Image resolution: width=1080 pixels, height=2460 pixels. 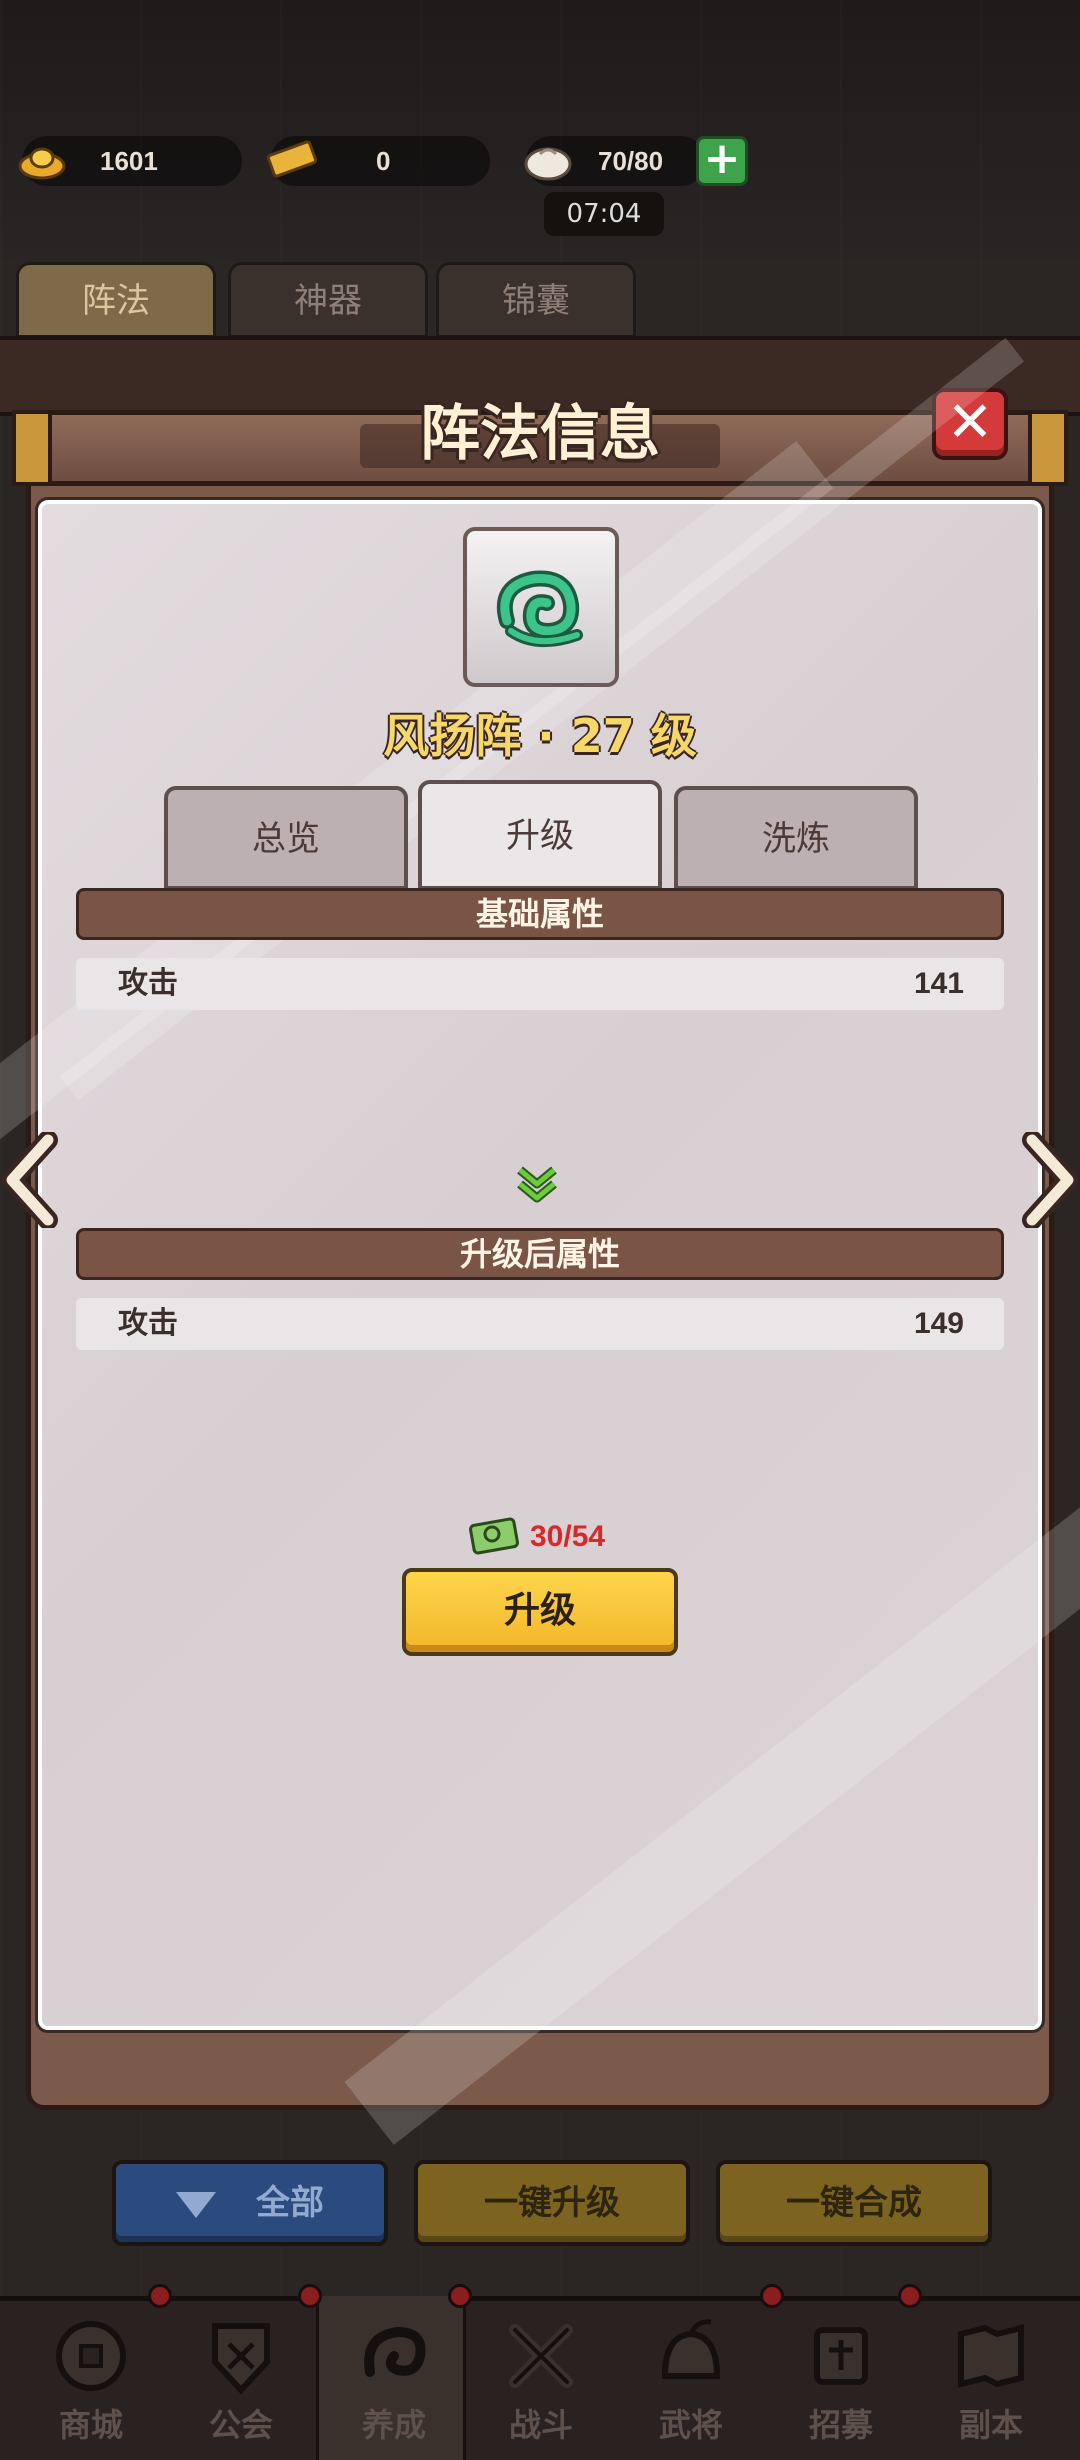 I want to click on map-icon, so click(x=991, y=2356).